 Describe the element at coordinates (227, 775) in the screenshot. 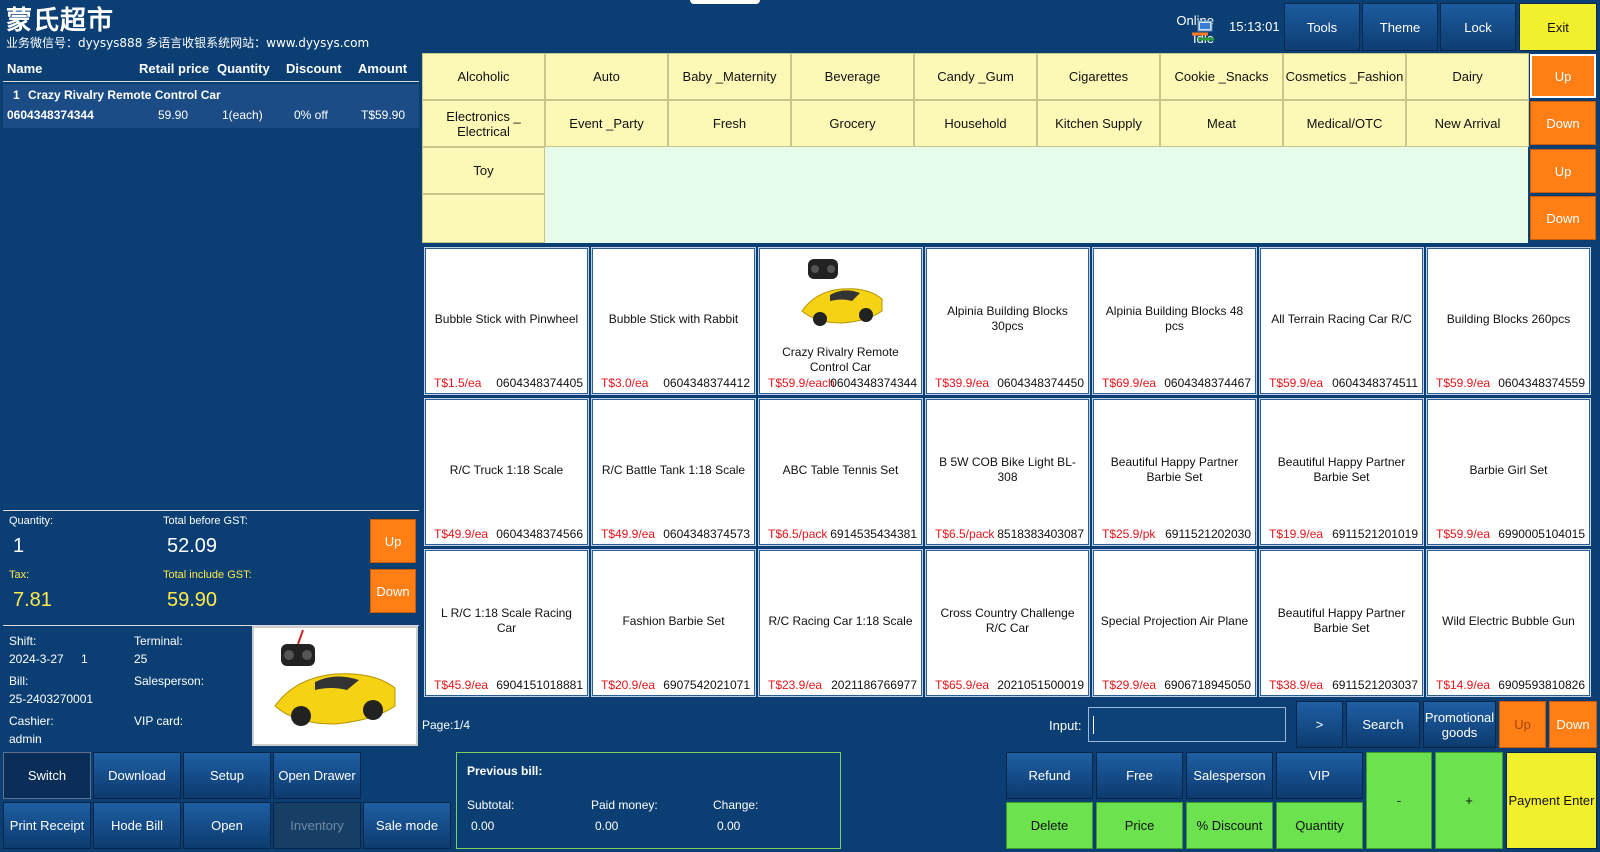

I see `setup-button: Setup` at that location.